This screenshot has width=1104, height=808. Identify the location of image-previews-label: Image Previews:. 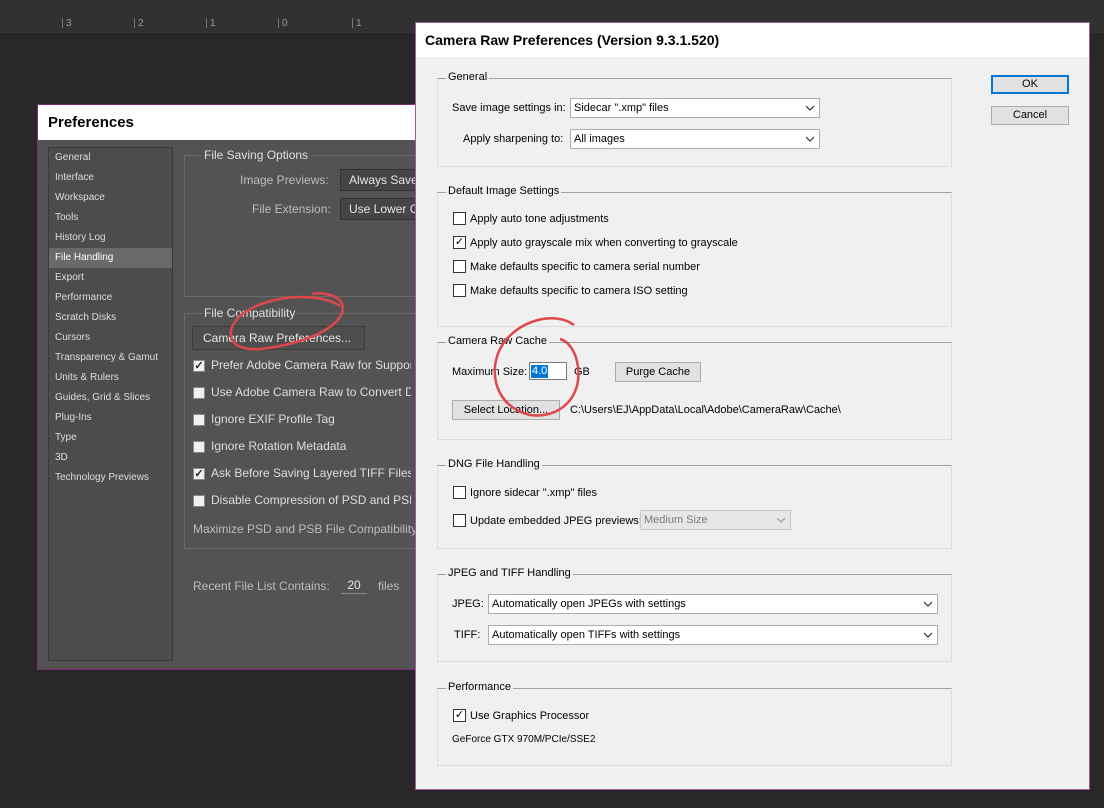
(284, 180).